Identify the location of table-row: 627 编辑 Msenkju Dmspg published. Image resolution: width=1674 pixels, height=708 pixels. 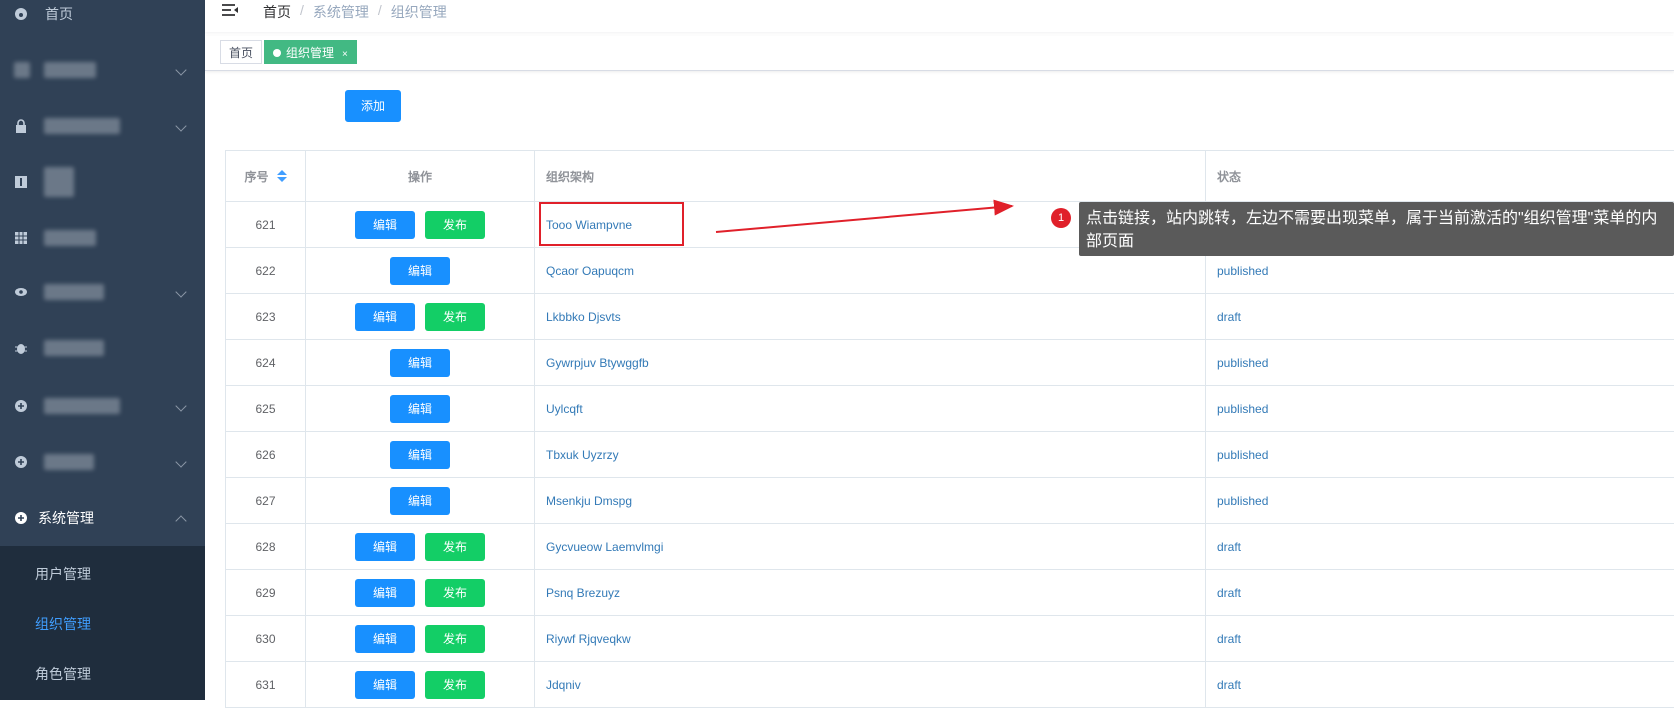
(950, 501).